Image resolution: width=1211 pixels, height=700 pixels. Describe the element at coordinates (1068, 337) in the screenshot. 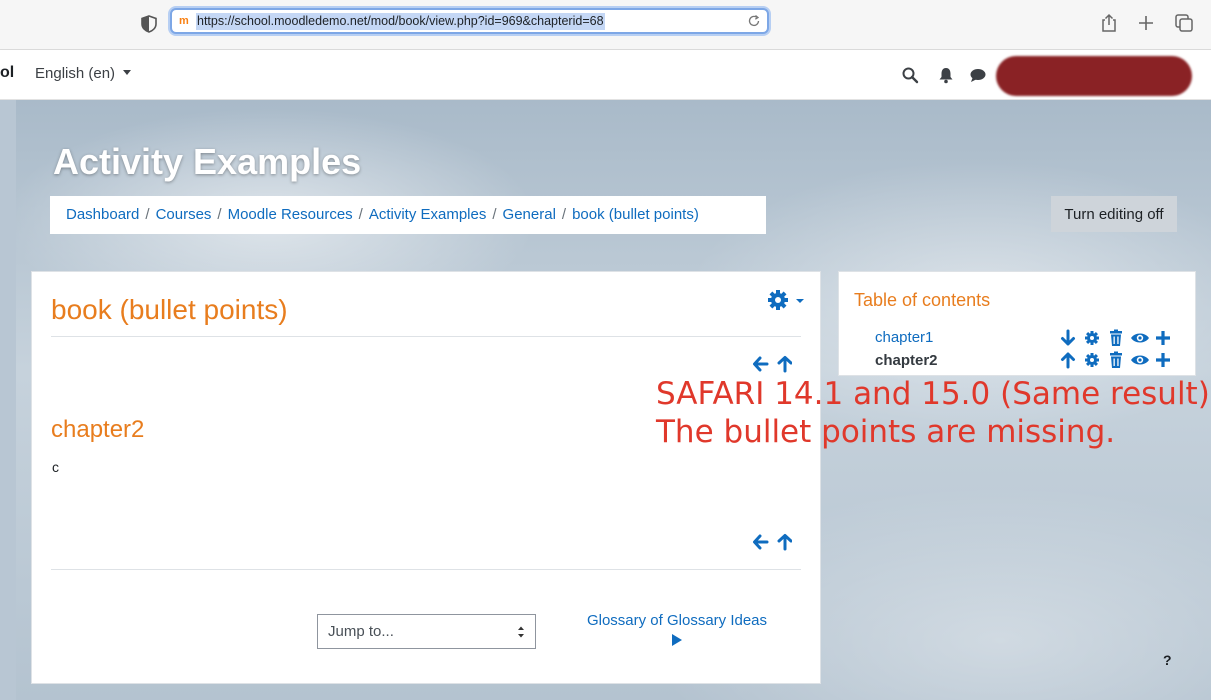

I see `arrow-down-icon` at that location.